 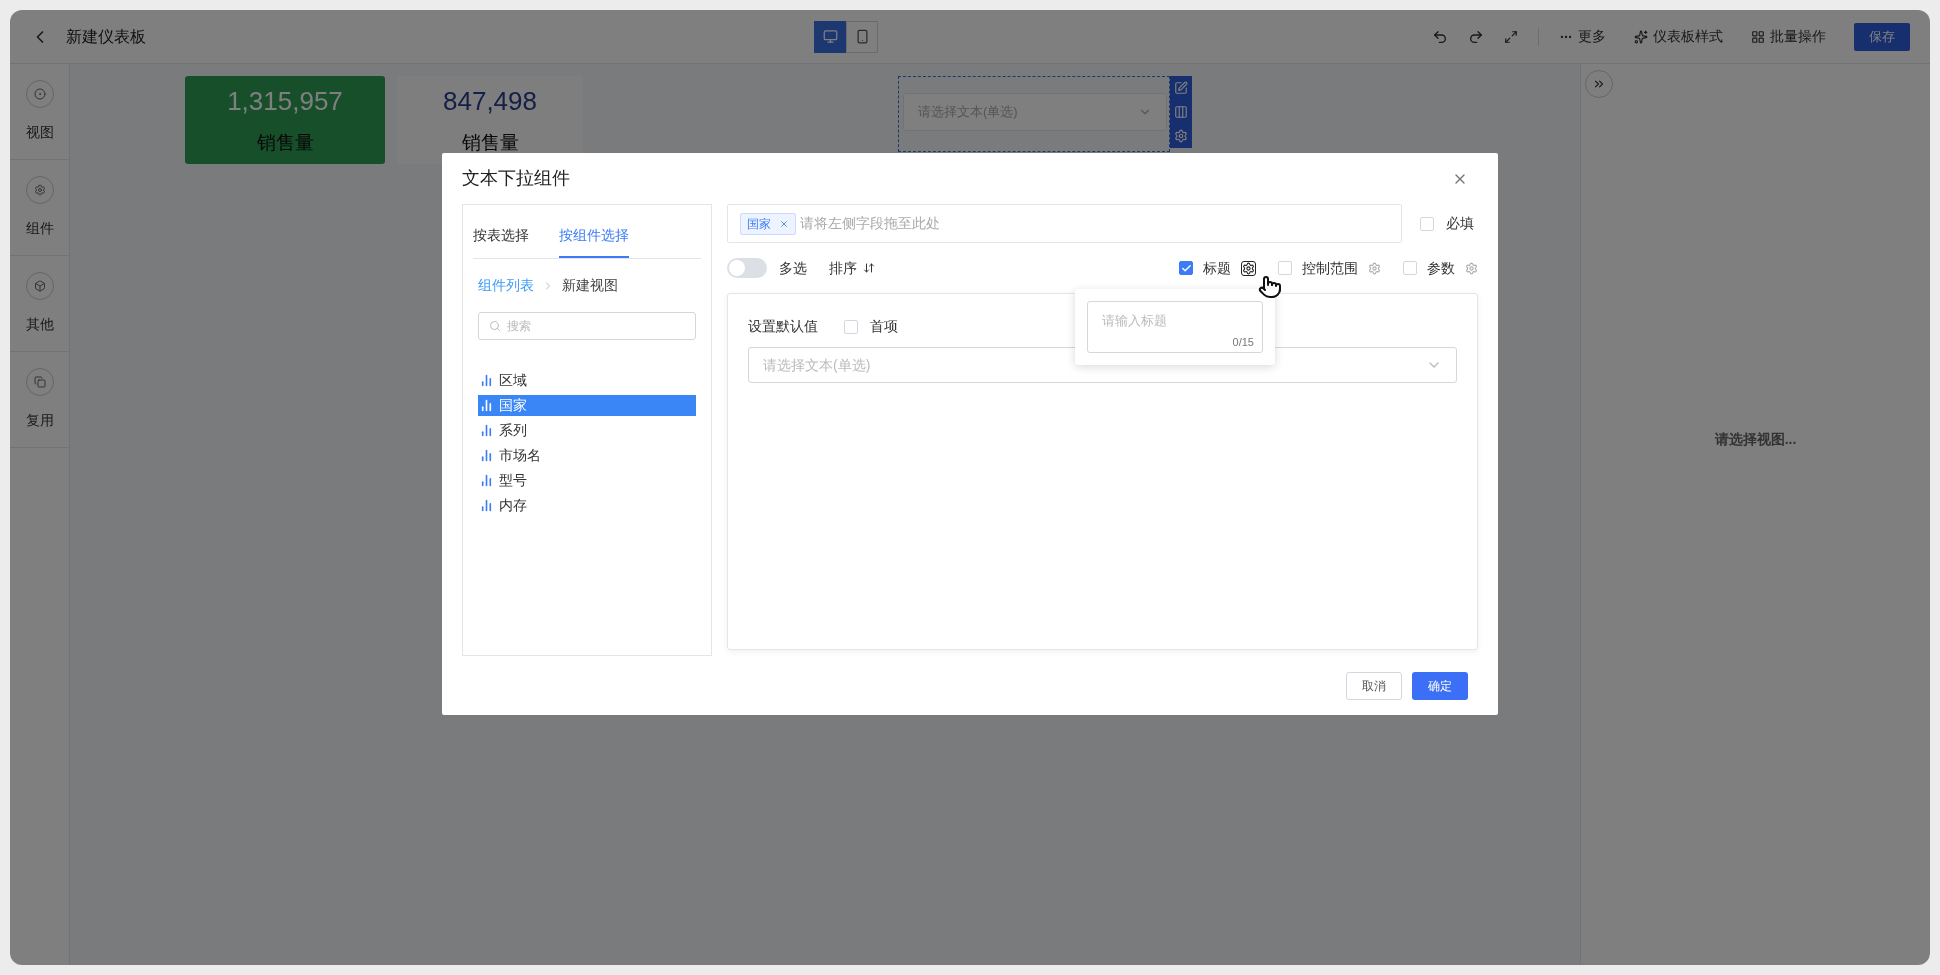 What do you see at coordinates (1243, 342) in the screenshot?
I see `char-counter: 0/15` at bounding box center [1243, 342].